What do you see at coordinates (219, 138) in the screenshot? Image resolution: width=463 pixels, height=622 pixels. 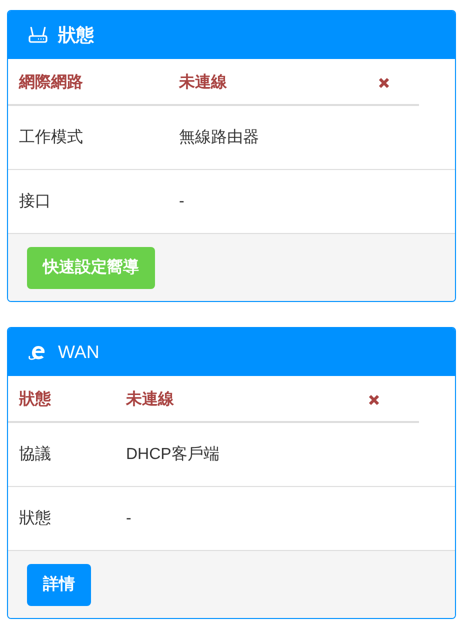 I see `row-value: 無線路由器` at bounding box center [219, 138].